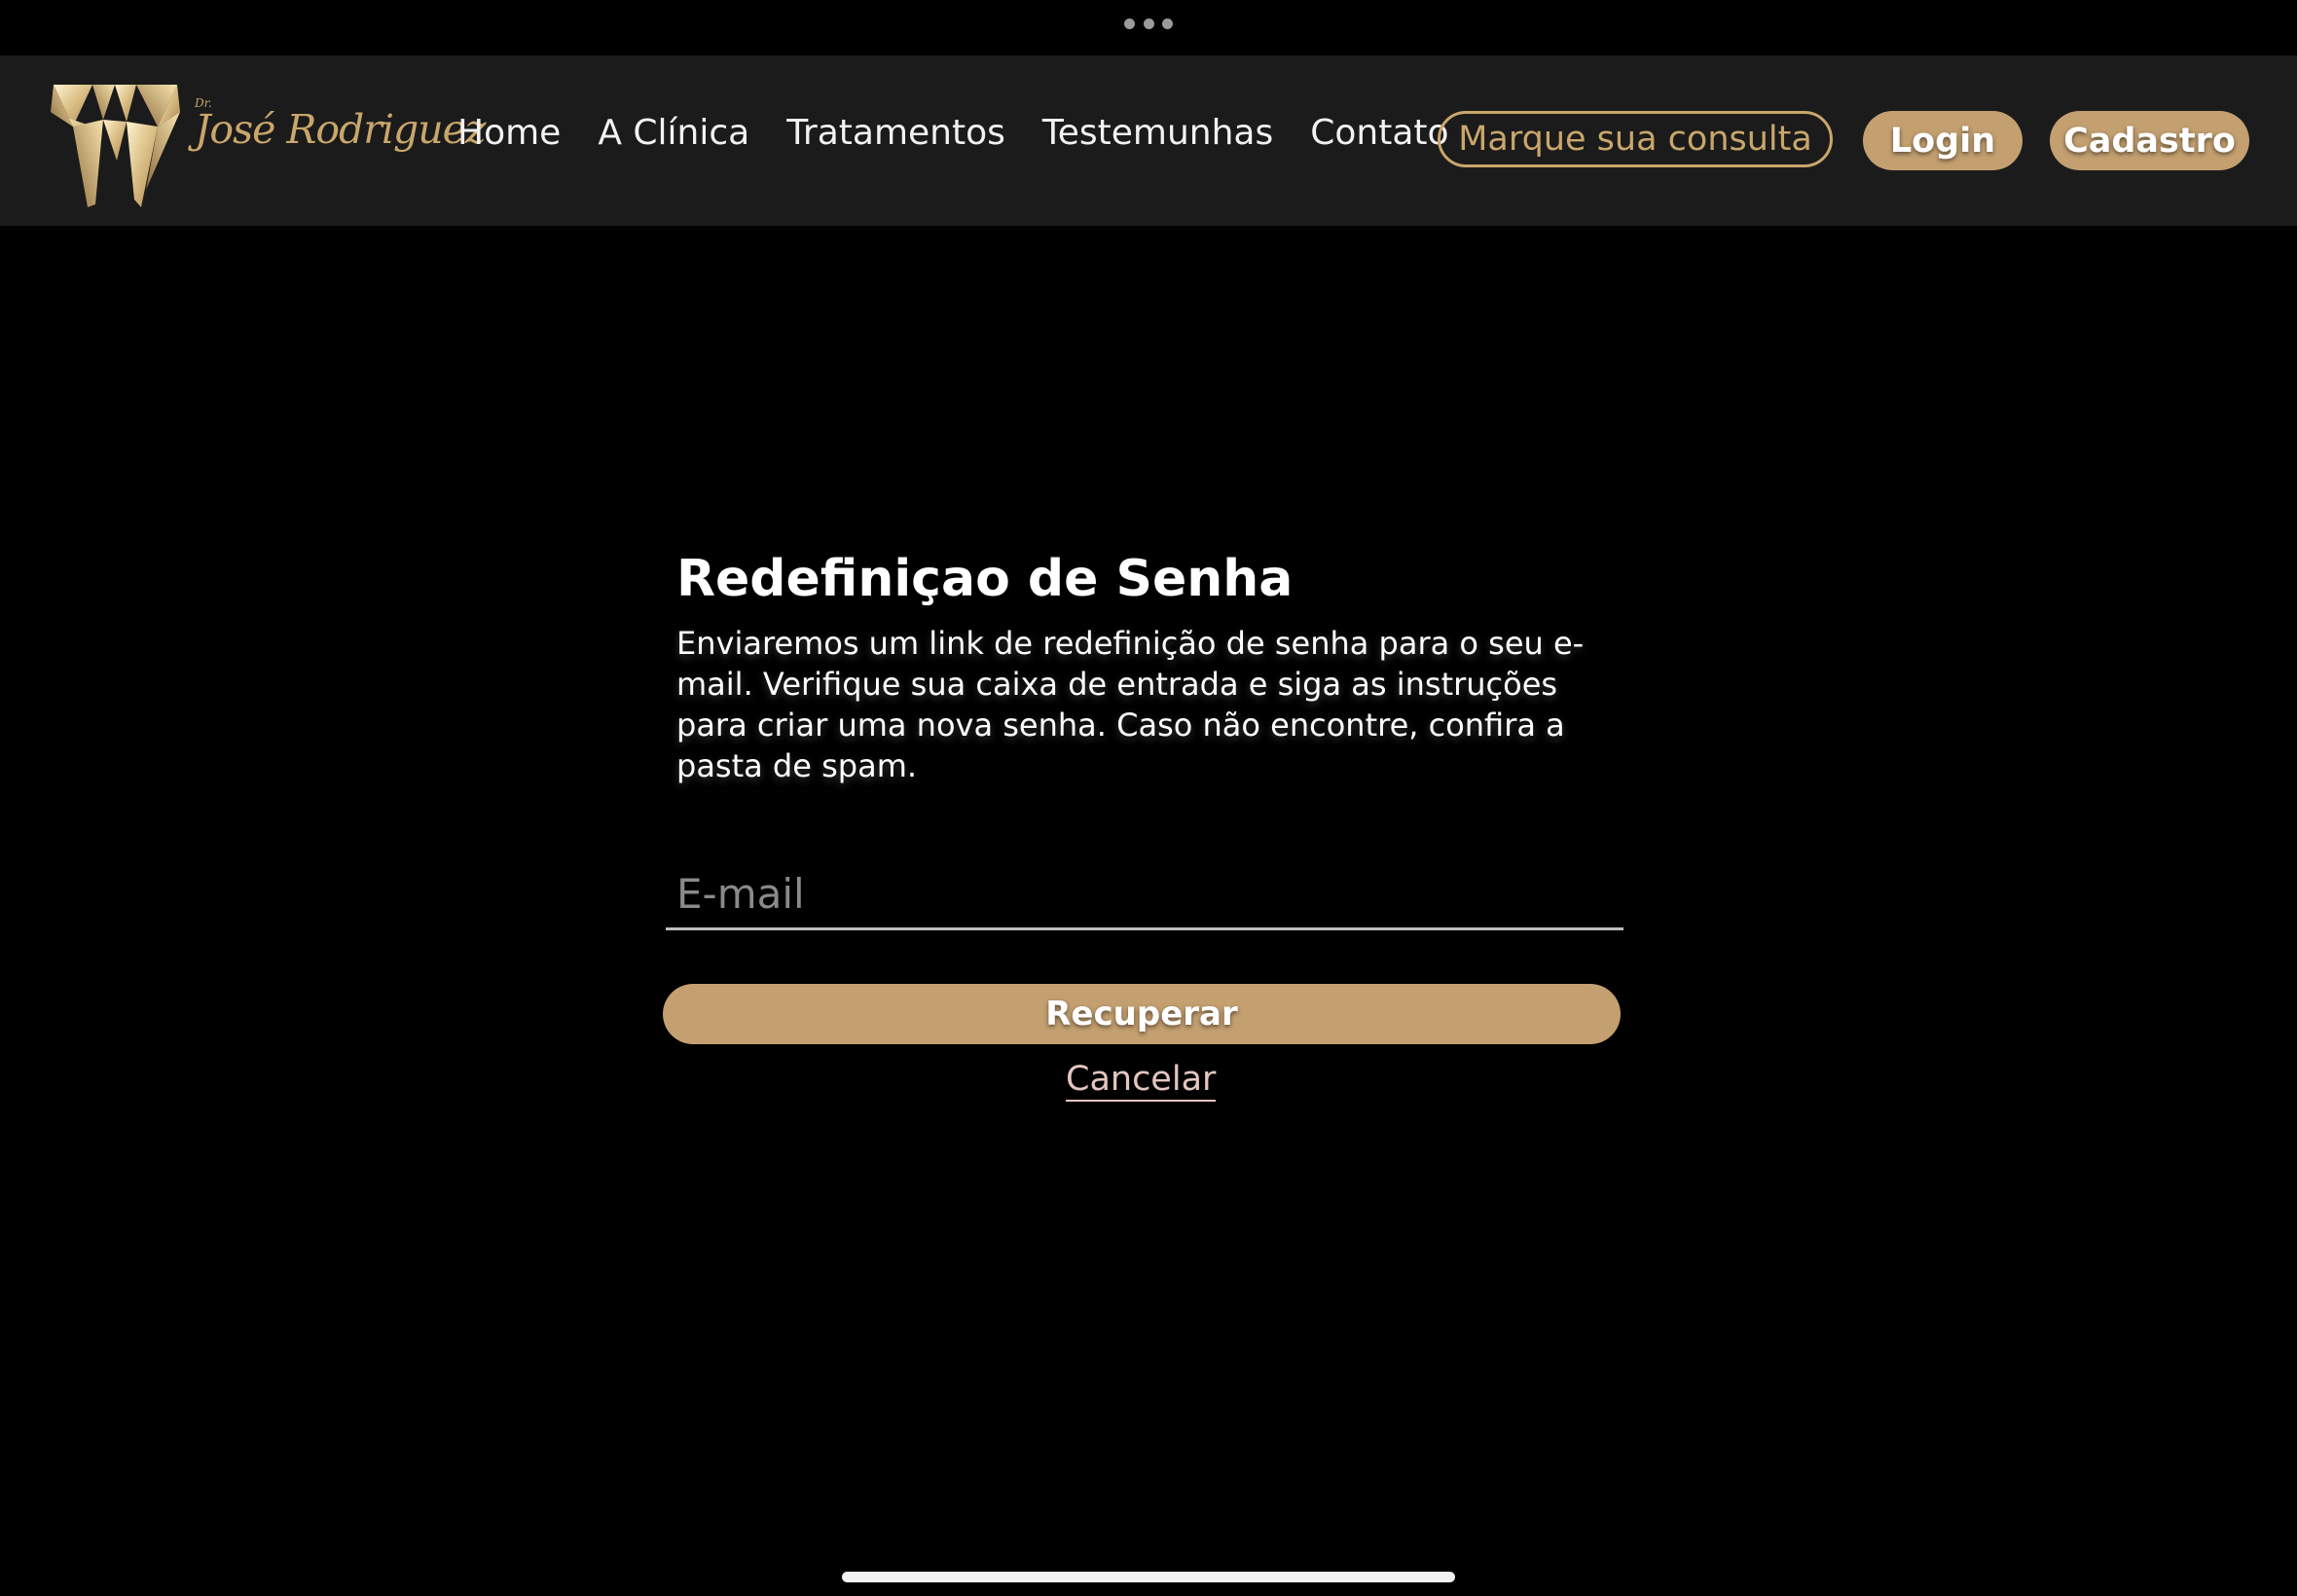  What do you see at coordinates (1943, 140) in the screenshot?
I see `login-button: Login` at bounding box center [1943, 140].